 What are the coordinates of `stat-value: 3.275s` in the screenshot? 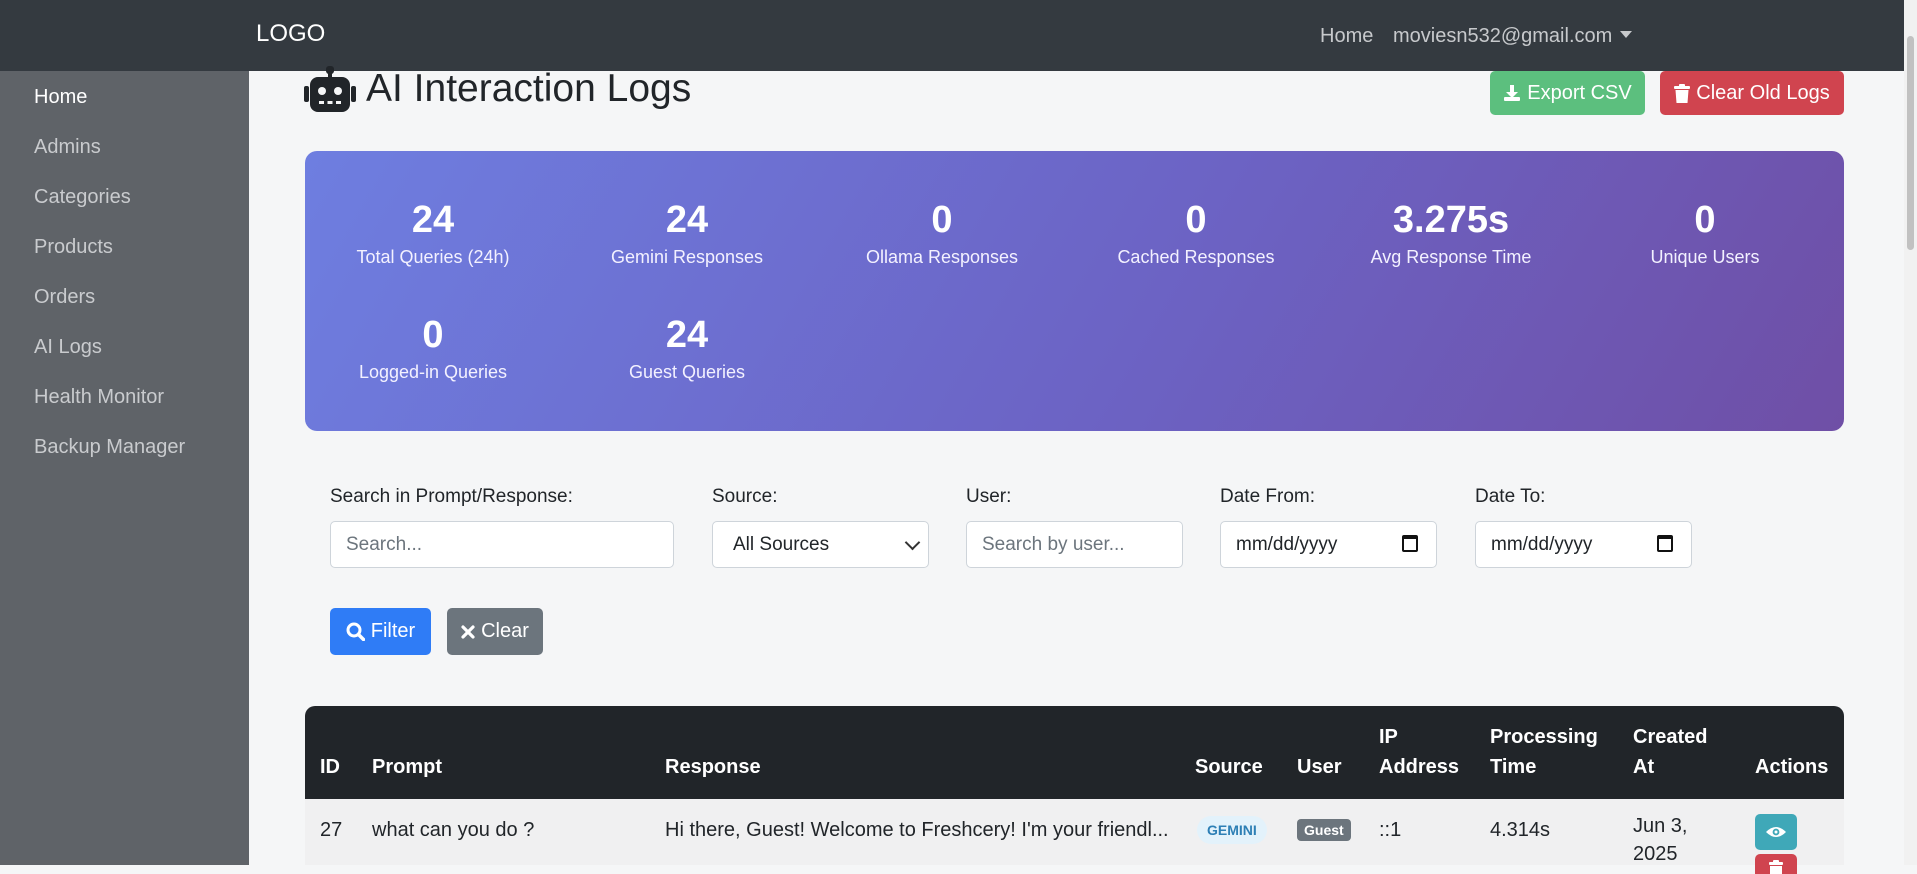 It's located at (1451, 220).